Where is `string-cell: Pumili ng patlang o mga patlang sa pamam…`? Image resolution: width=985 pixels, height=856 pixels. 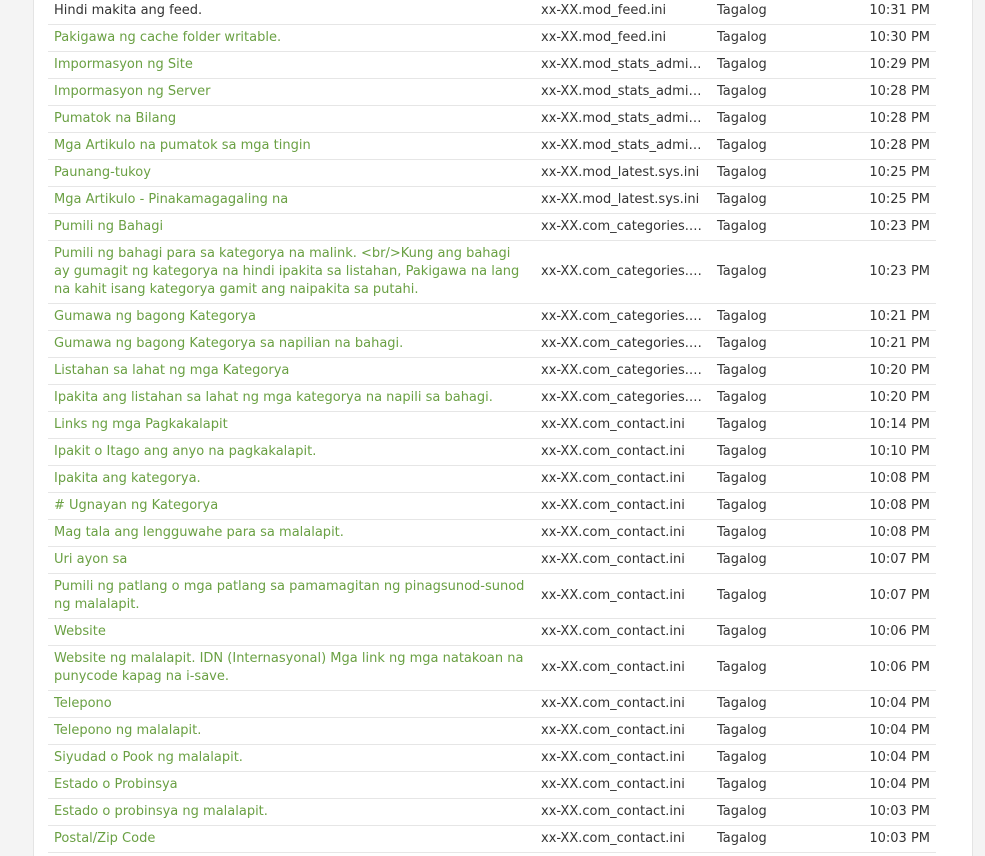 string-cell: Pumili ng patlang o mga patlang sa pamam… is located at coordinates (291, 596).